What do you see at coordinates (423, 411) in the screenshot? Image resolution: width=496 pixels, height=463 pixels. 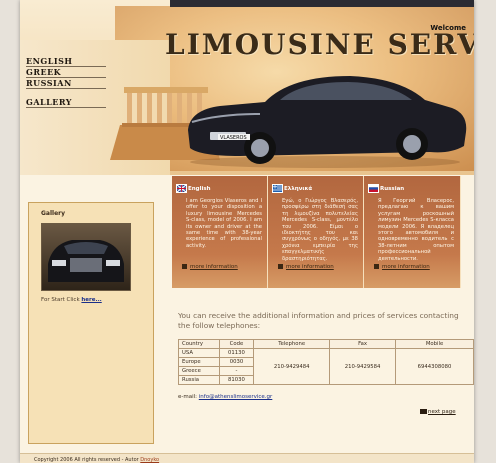 I see `next-page-icon` at bounding box center [423, 411].